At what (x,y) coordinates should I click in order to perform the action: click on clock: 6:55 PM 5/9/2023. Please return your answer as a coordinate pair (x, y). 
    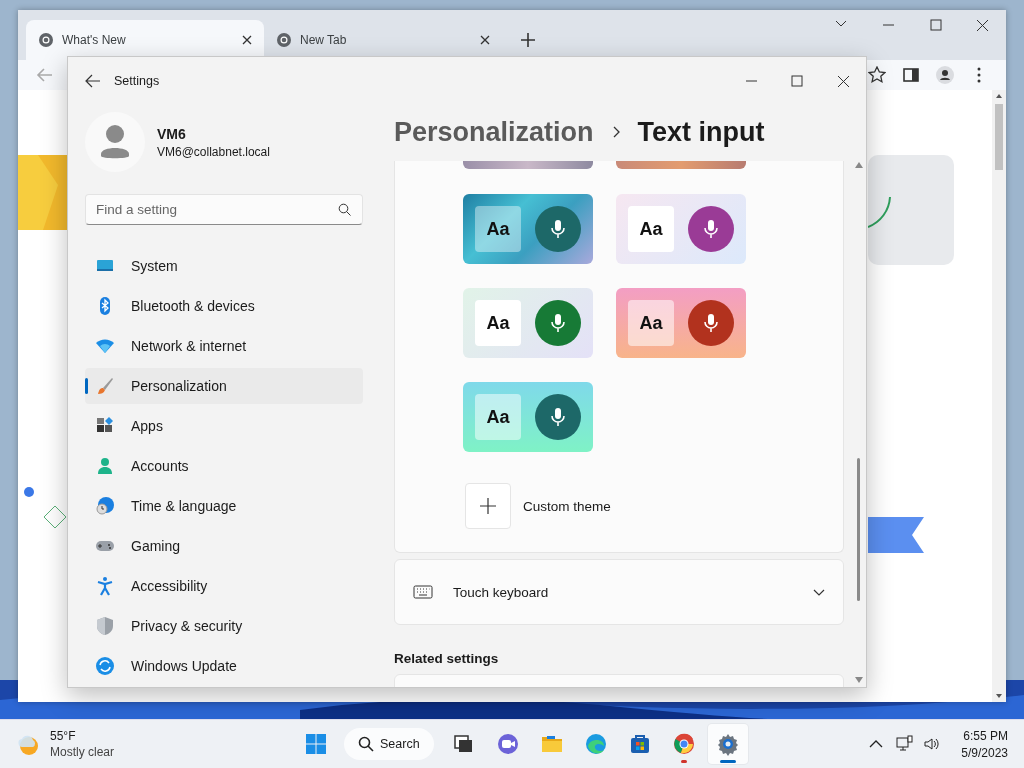
    Looking at the image, I should click on (984, 744).